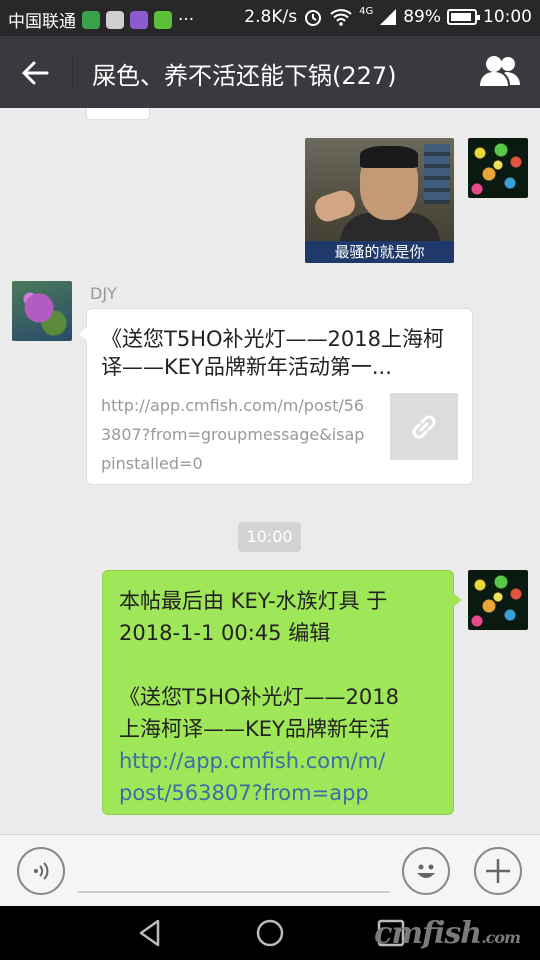 The image size is (540, 960). I want to click on watermark-suffix: .com, so click(501, 937).